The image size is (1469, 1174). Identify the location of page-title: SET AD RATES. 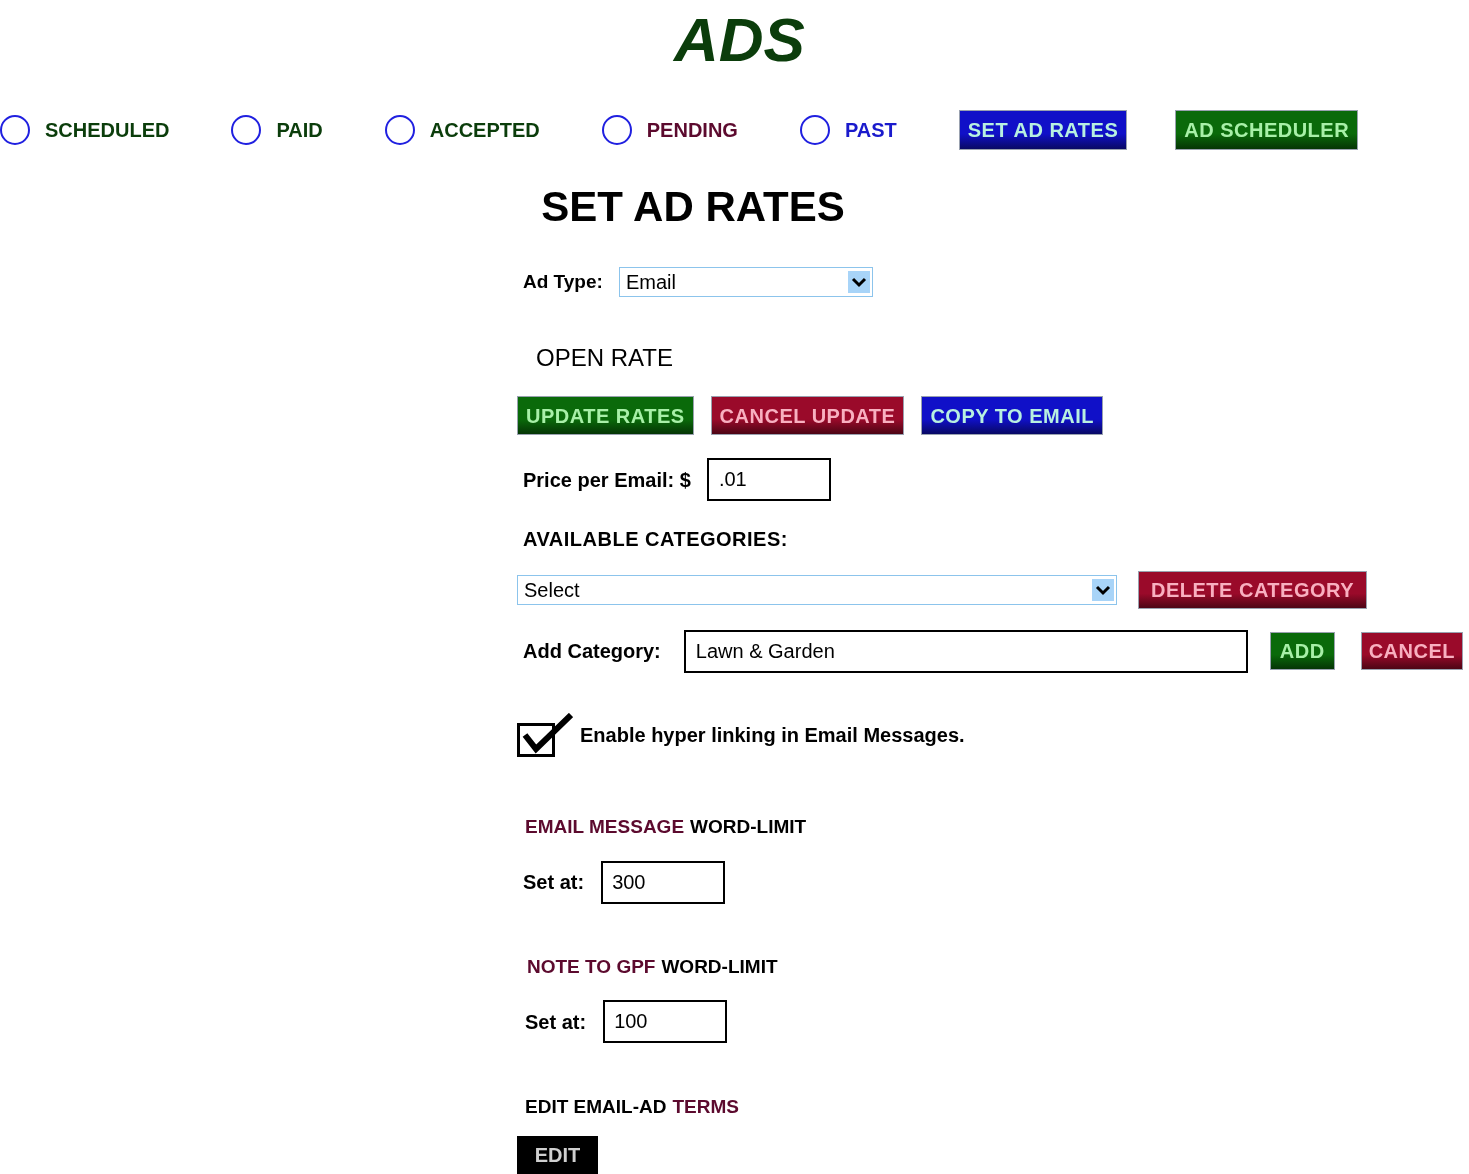
(693, 207).